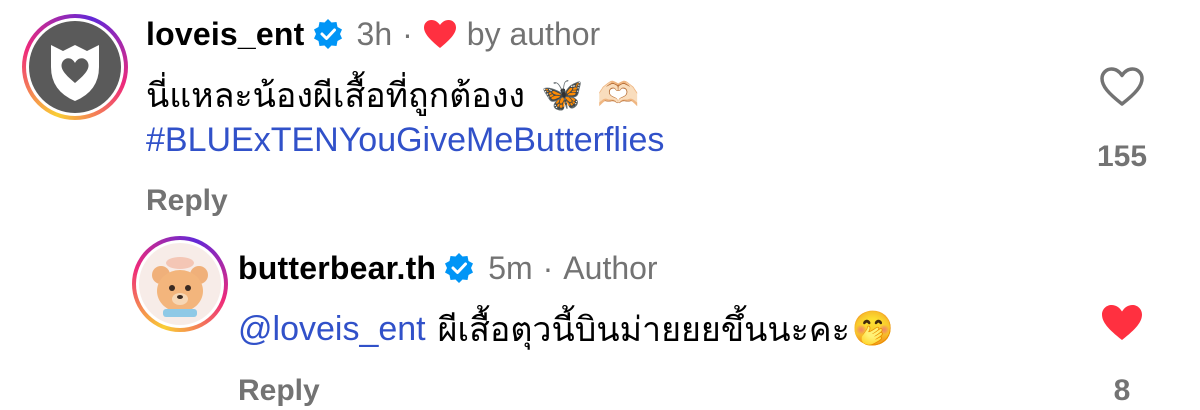 The image size is (1200, 410). What do you see at coordinates (1122, 323) in the screenshot?
I see `like-heart-filled-icon` at bounding box center [1122, 323].